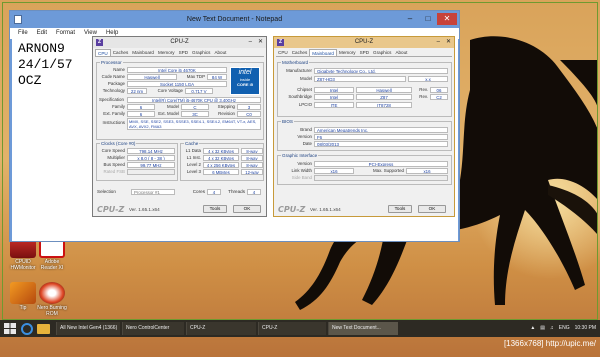 The height and width of the screenshot is (357, 600). What do you see at coordinates (193, 150) in the screenshot?
I see `field-label: L1 Data` at bounding box center [193, 150].